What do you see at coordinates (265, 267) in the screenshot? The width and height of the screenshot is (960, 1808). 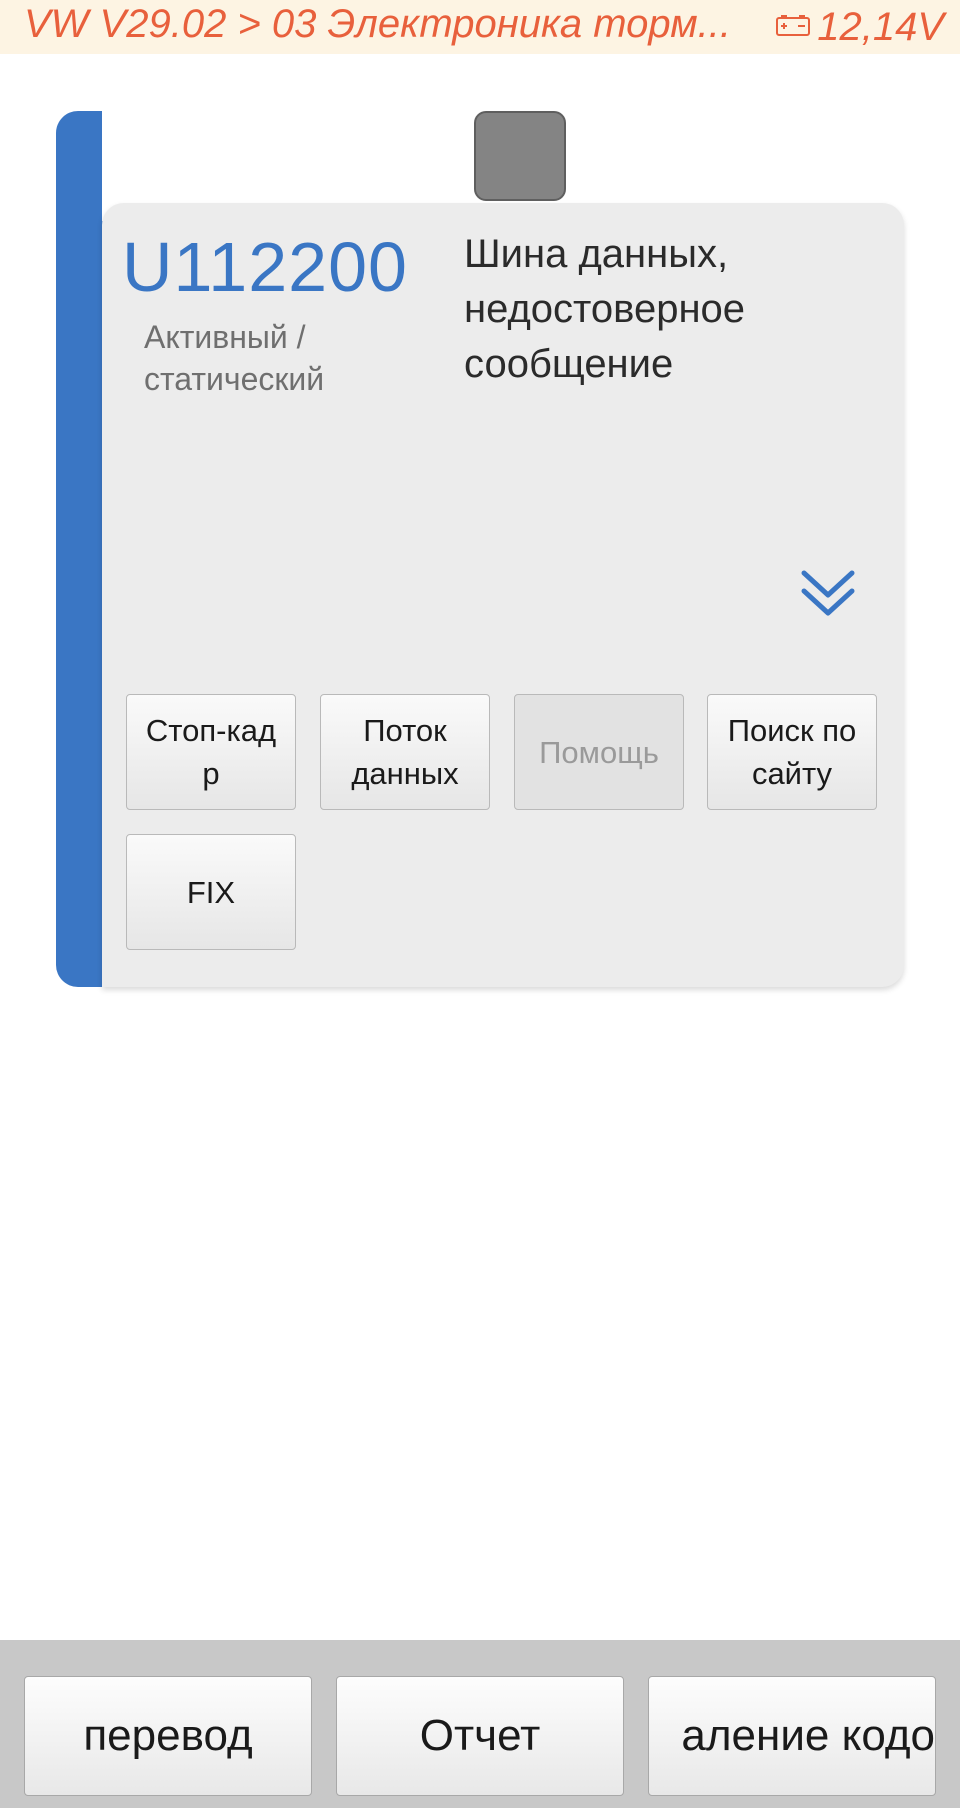 I see `fault-code: U112200` at bounding box center [265, 267].